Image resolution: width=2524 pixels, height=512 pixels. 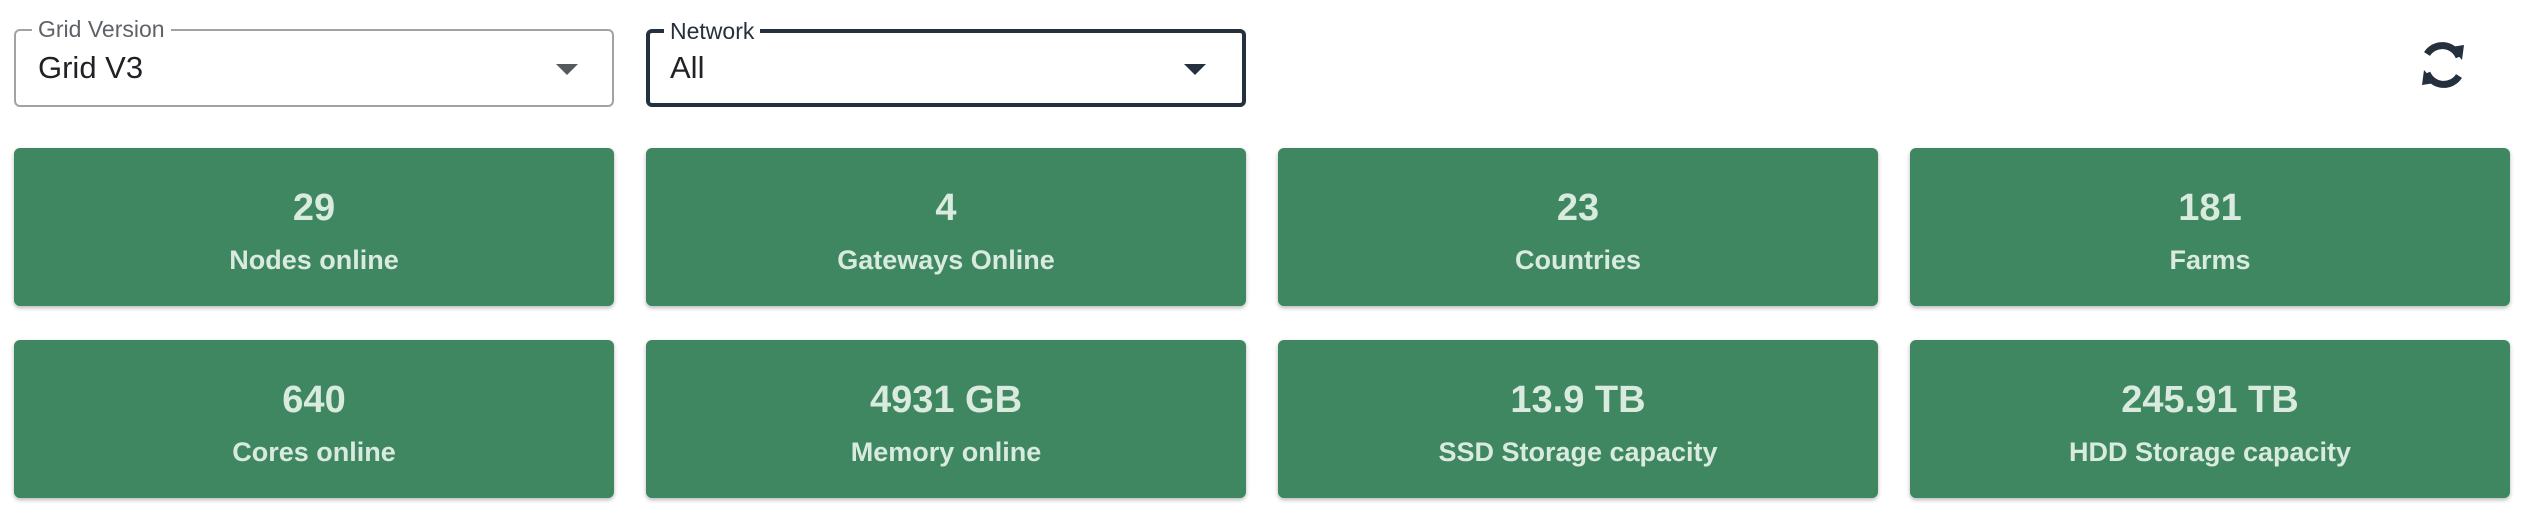 I want to click on stat-label: Gateways Online, so click(x=946, y=260).